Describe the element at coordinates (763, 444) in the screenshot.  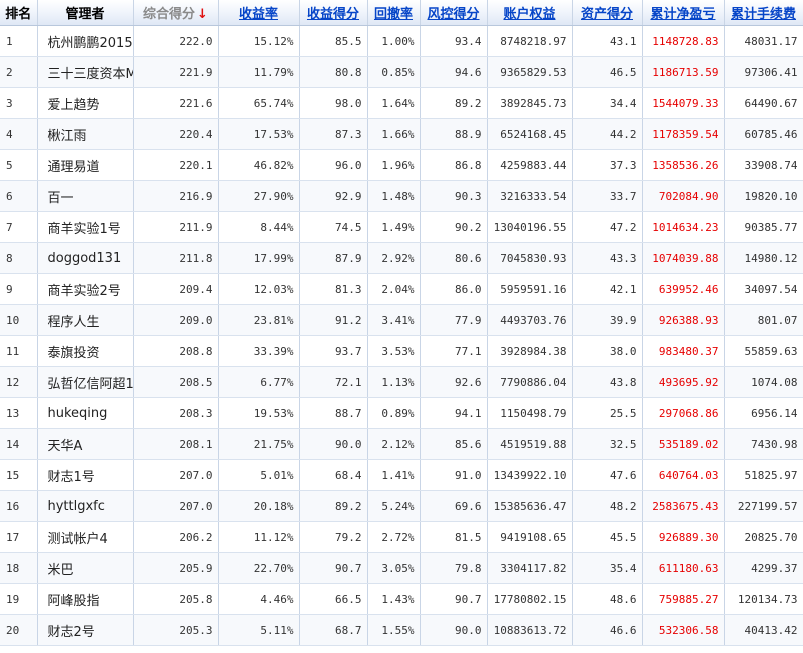
I see `fees-cell: 7430.98` at that location.